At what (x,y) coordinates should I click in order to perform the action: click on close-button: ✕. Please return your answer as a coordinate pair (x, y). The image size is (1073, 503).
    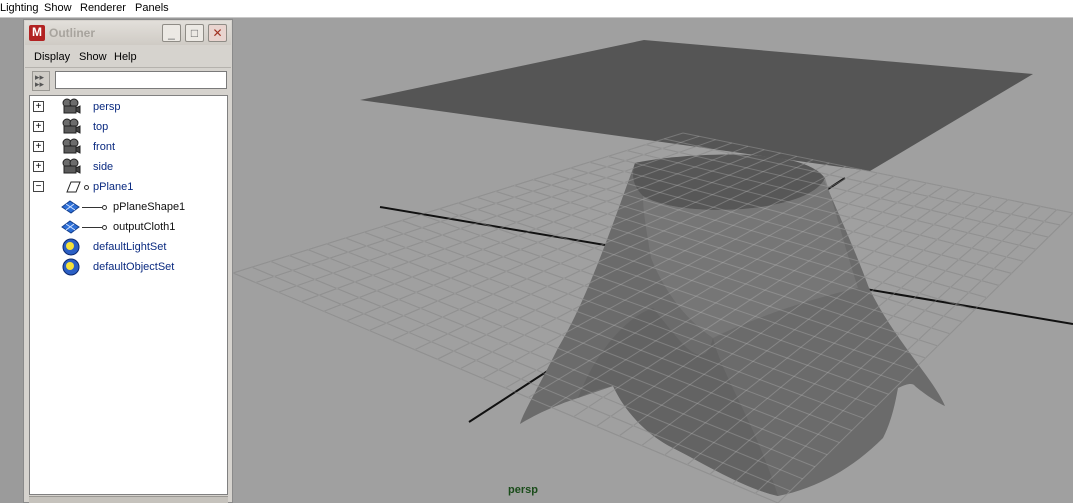
    Looking at the image, I should click on (217, 33).